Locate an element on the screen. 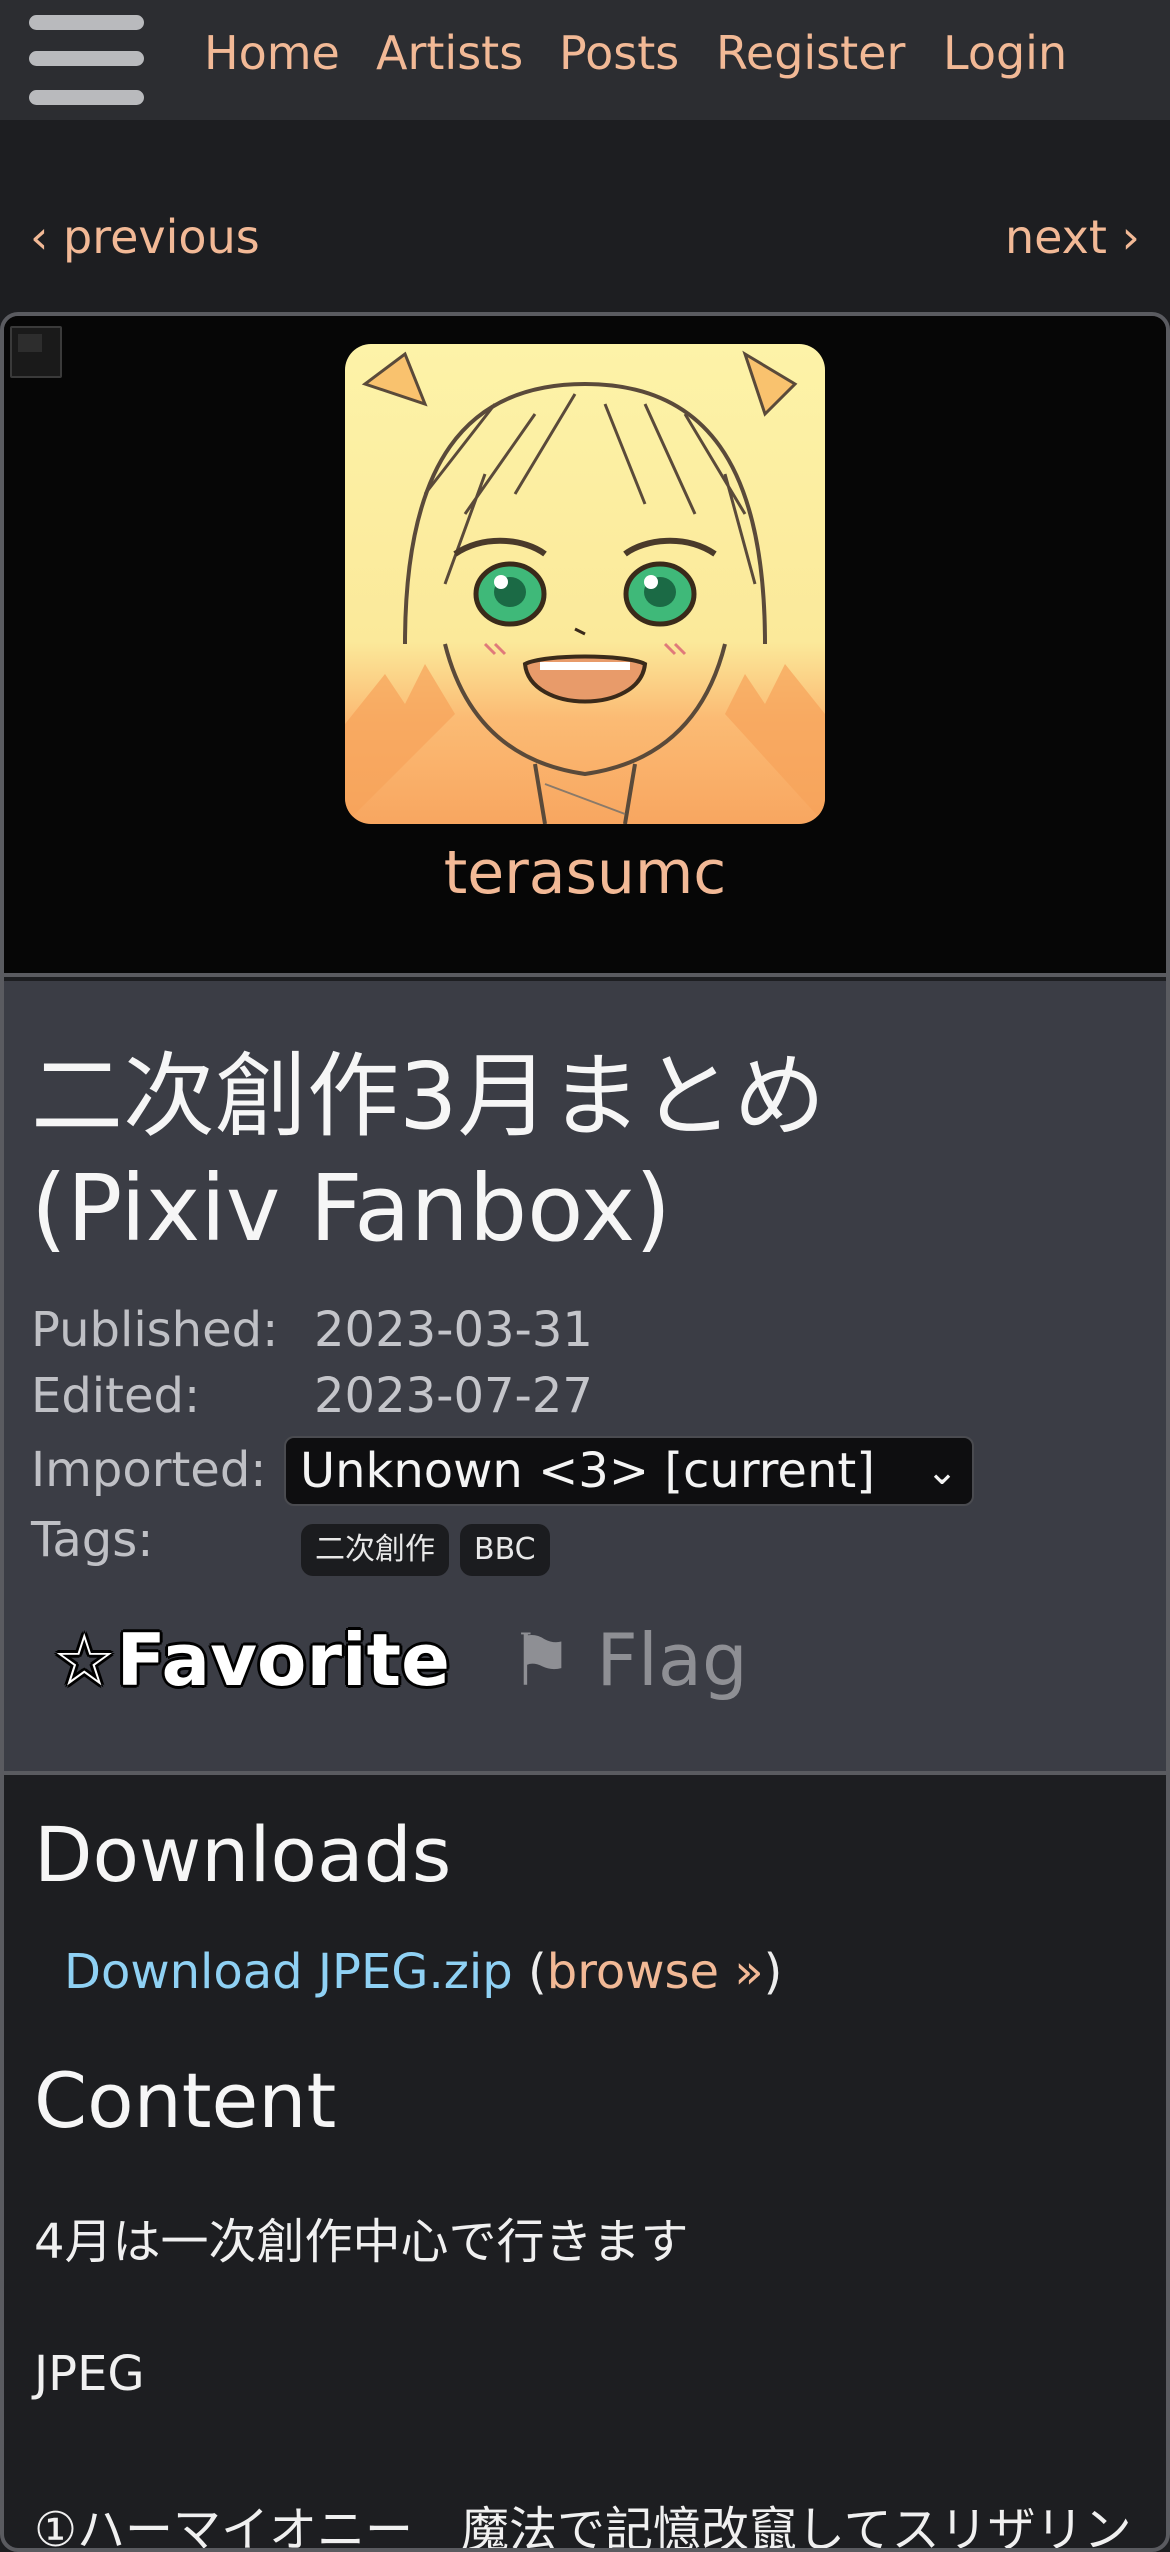 Image resolution: width=1170 pixels, height=2552 pixels. post-title-line-2: (Pixiv Fanbox) is located at coordinates (351, 1208).